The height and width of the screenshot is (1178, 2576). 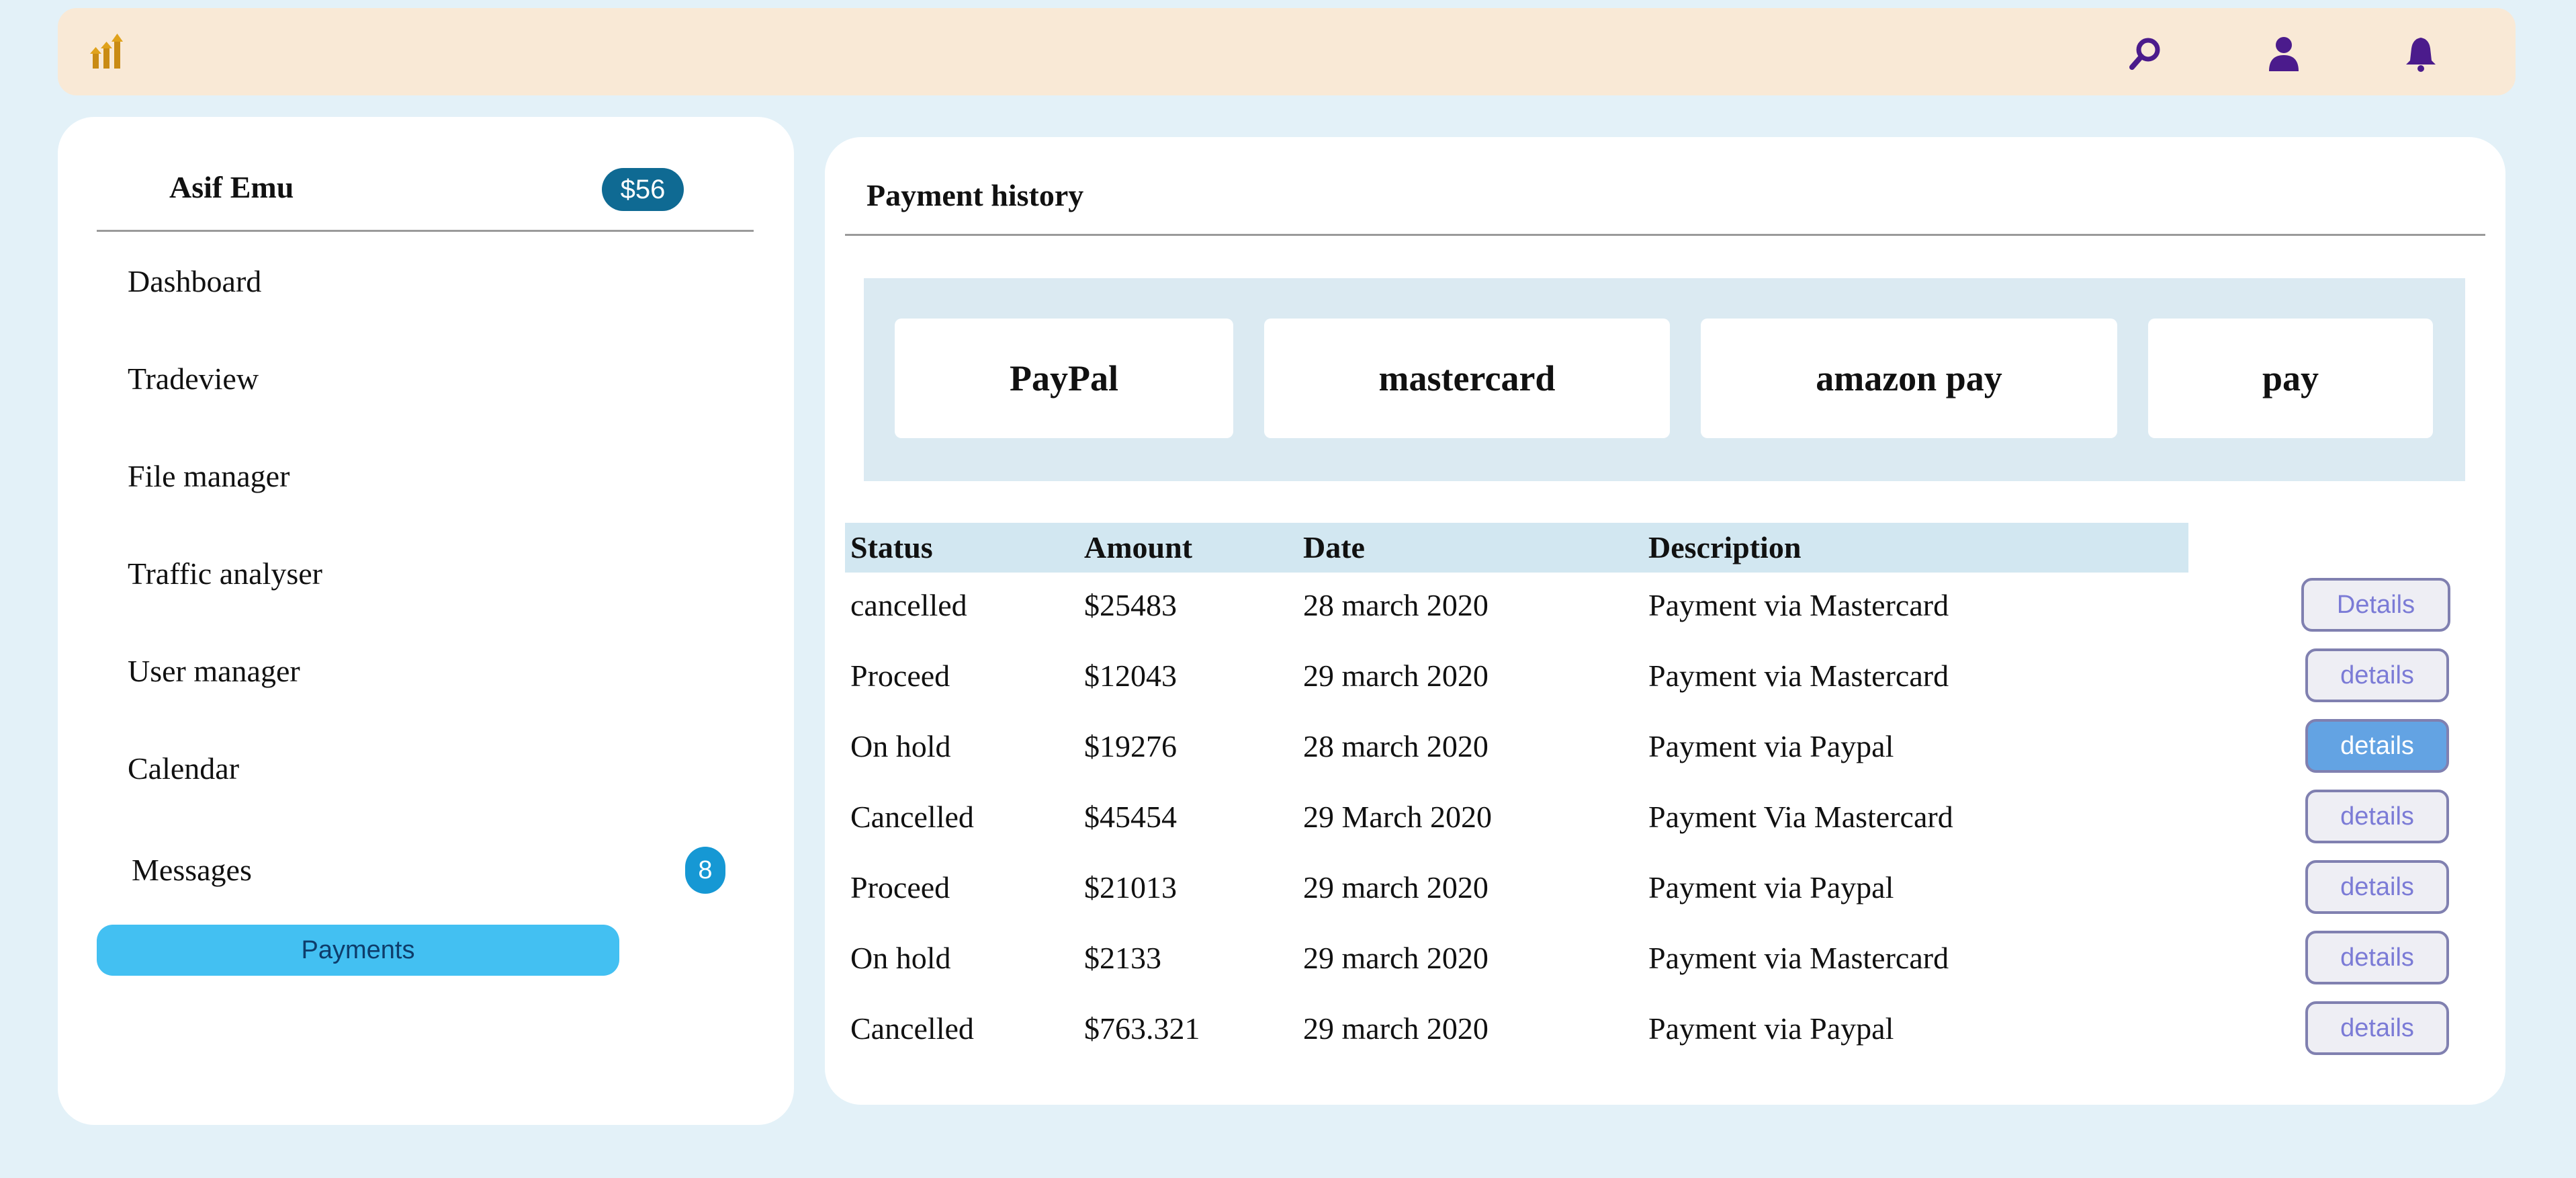 I want to click on payments-button: Payments, so click(x=358, y=950).